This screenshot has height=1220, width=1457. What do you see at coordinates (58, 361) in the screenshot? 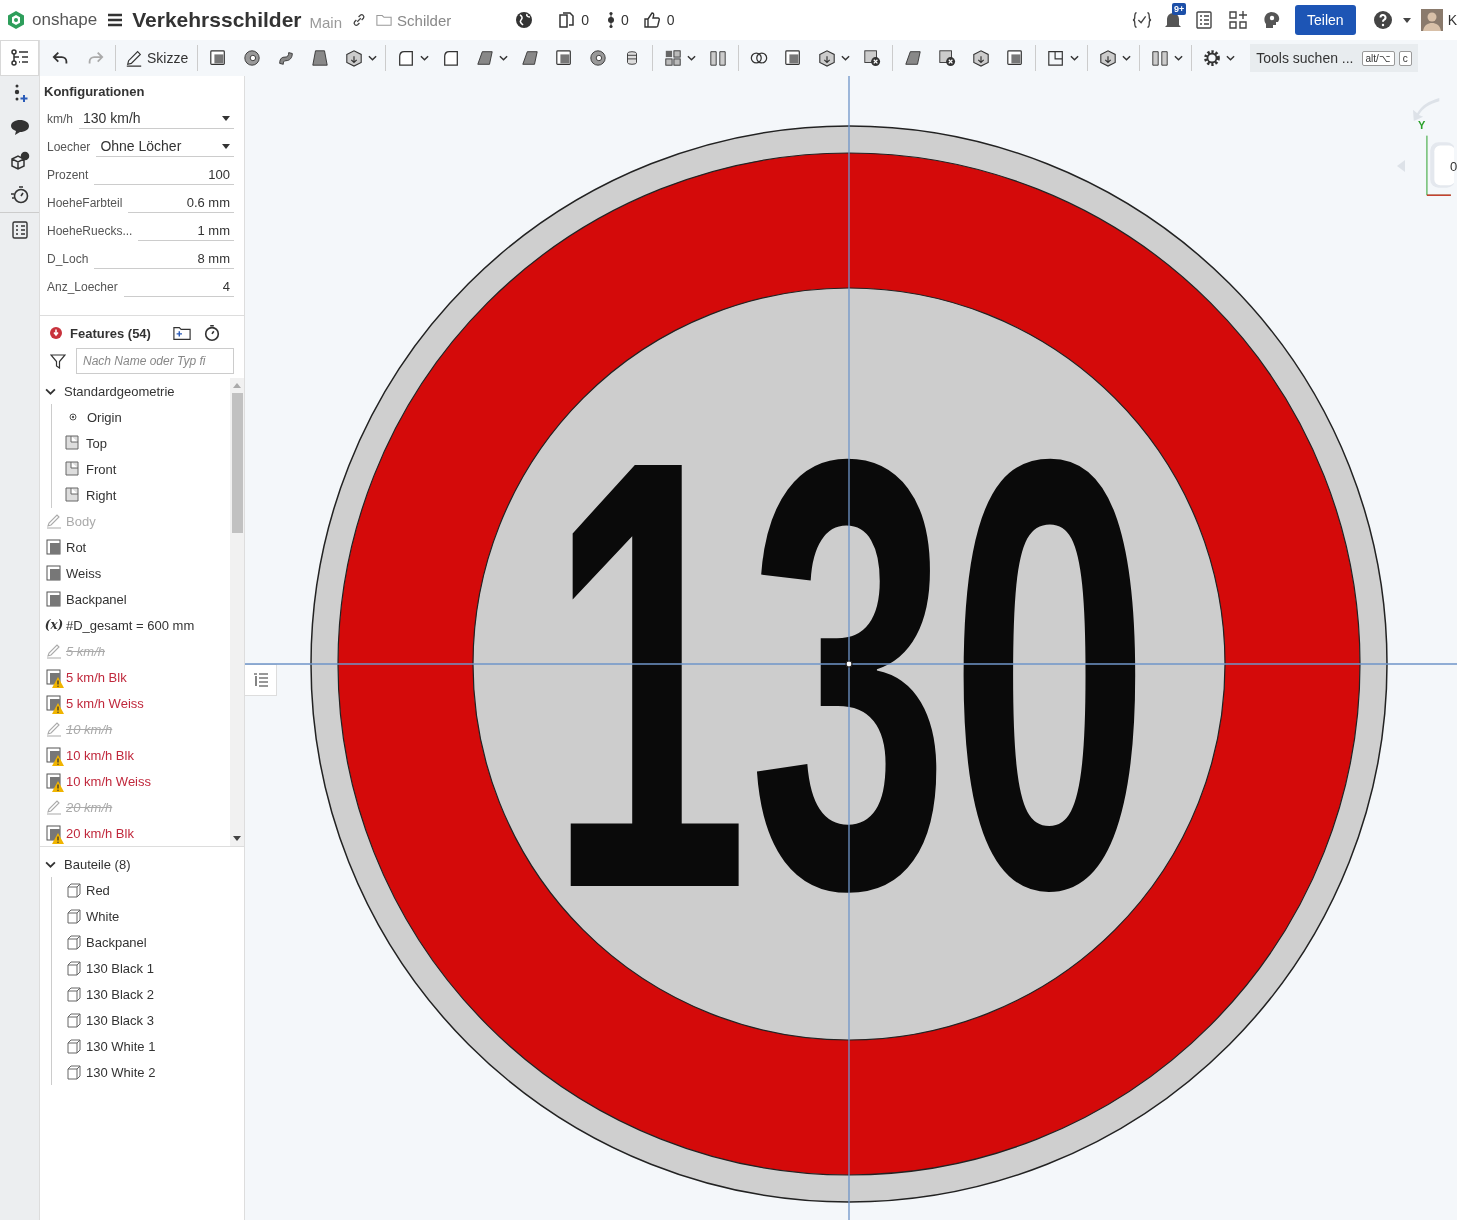
I see `filter-icon` at bounding box center [58, 361].